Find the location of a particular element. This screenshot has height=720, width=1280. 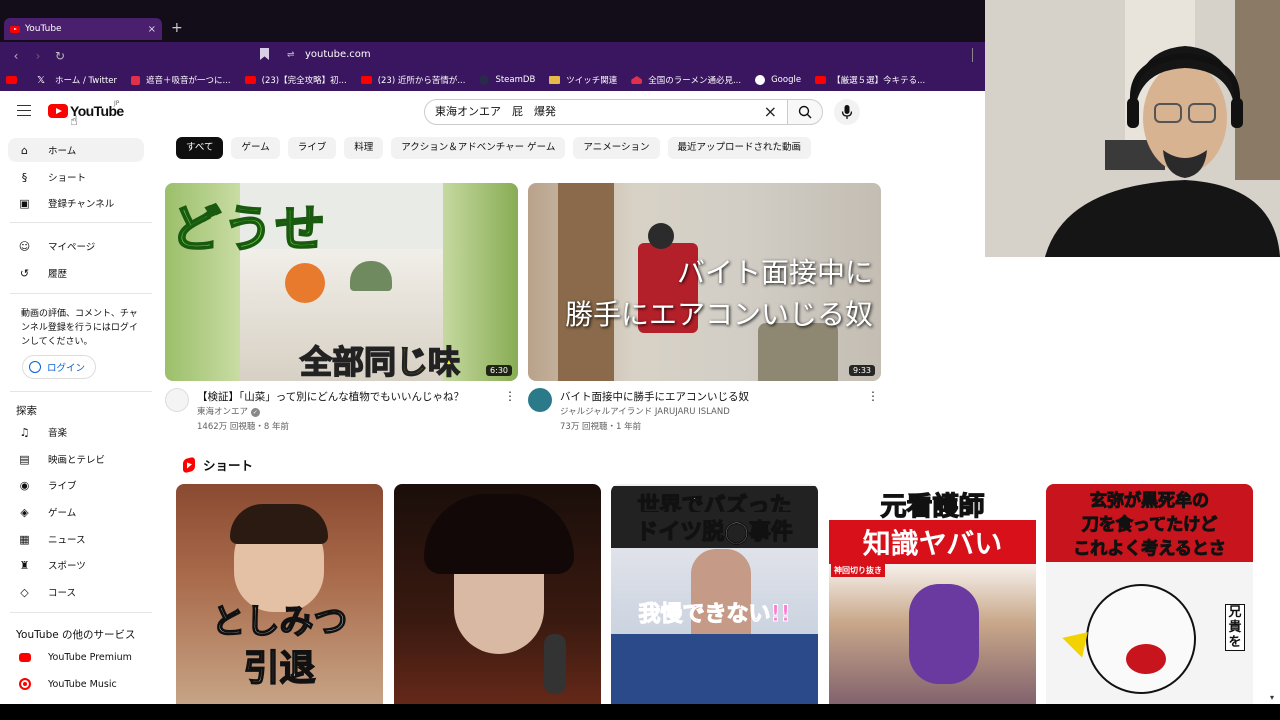

thumb-text: どうせ is located at coordinates (248, 229).